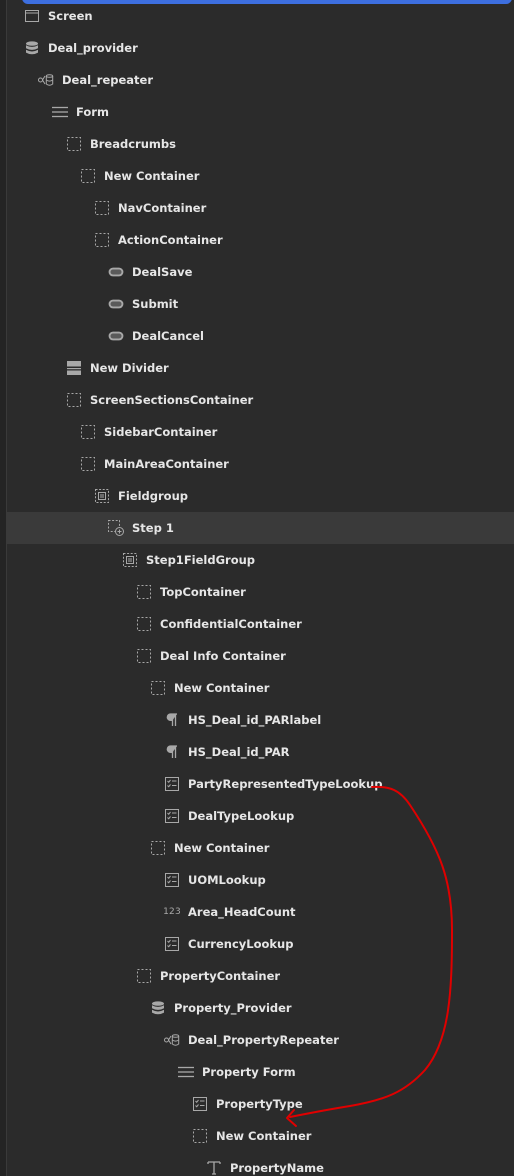 The height and width of the screenshot is (1176, 514). Describe the element at coordinates (260, 208) in the screenshot. I see `layer-item-navcontainer: NavContainer` at that location.